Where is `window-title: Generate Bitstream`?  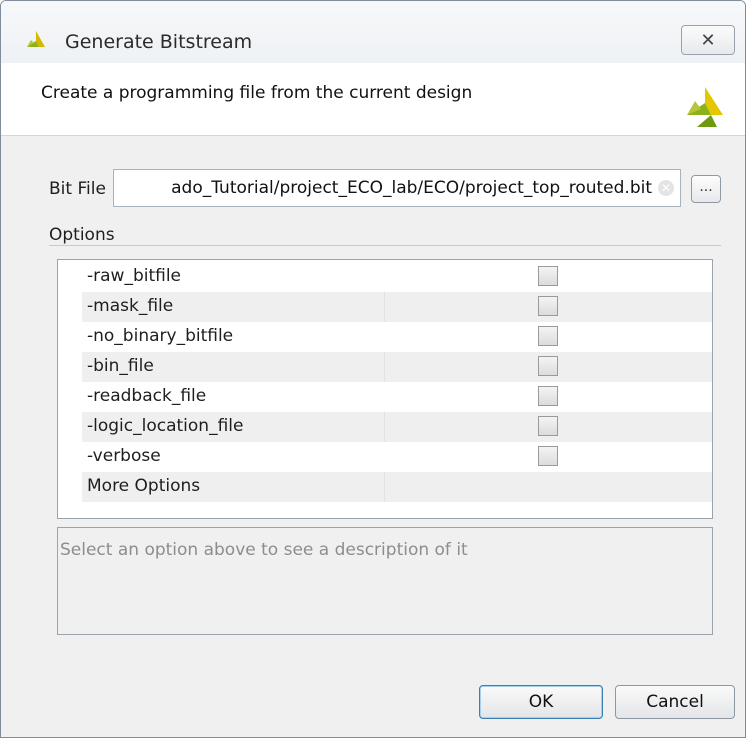 window-title: Generate Bitstream is located at coordinates (159, 42).